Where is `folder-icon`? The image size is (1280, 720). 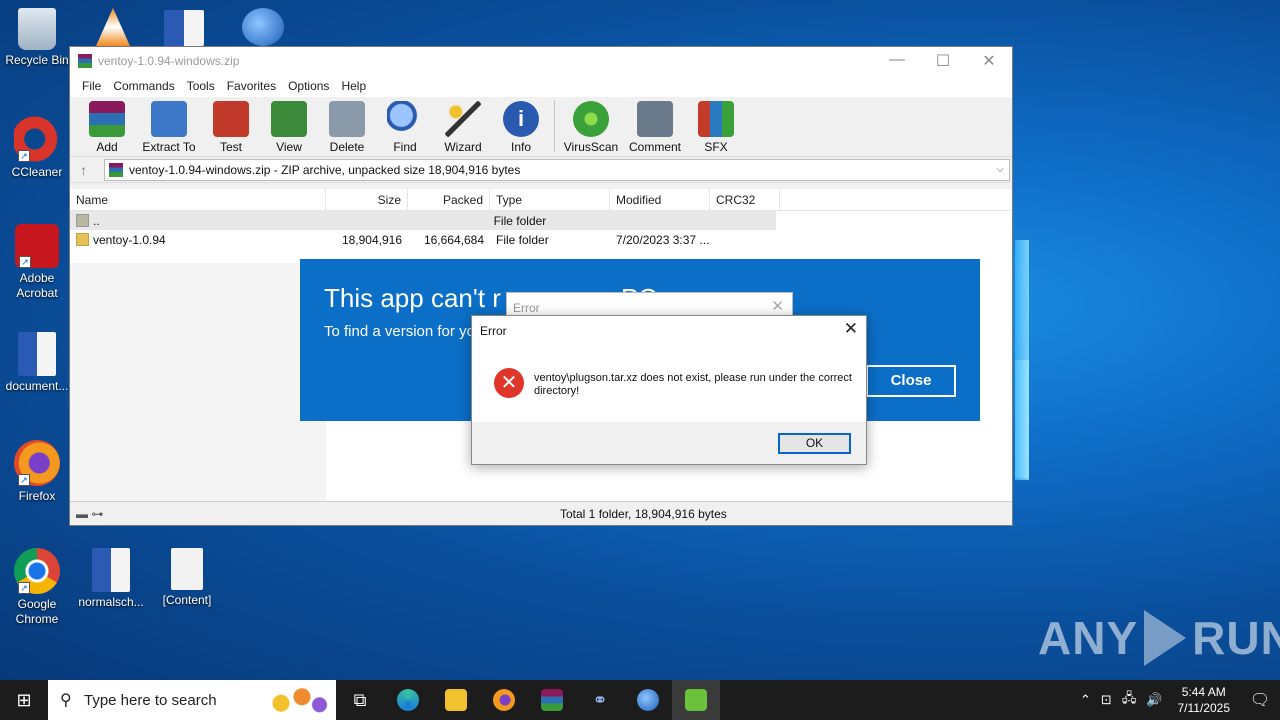 folder-icon is located at coordinates (82, 239).